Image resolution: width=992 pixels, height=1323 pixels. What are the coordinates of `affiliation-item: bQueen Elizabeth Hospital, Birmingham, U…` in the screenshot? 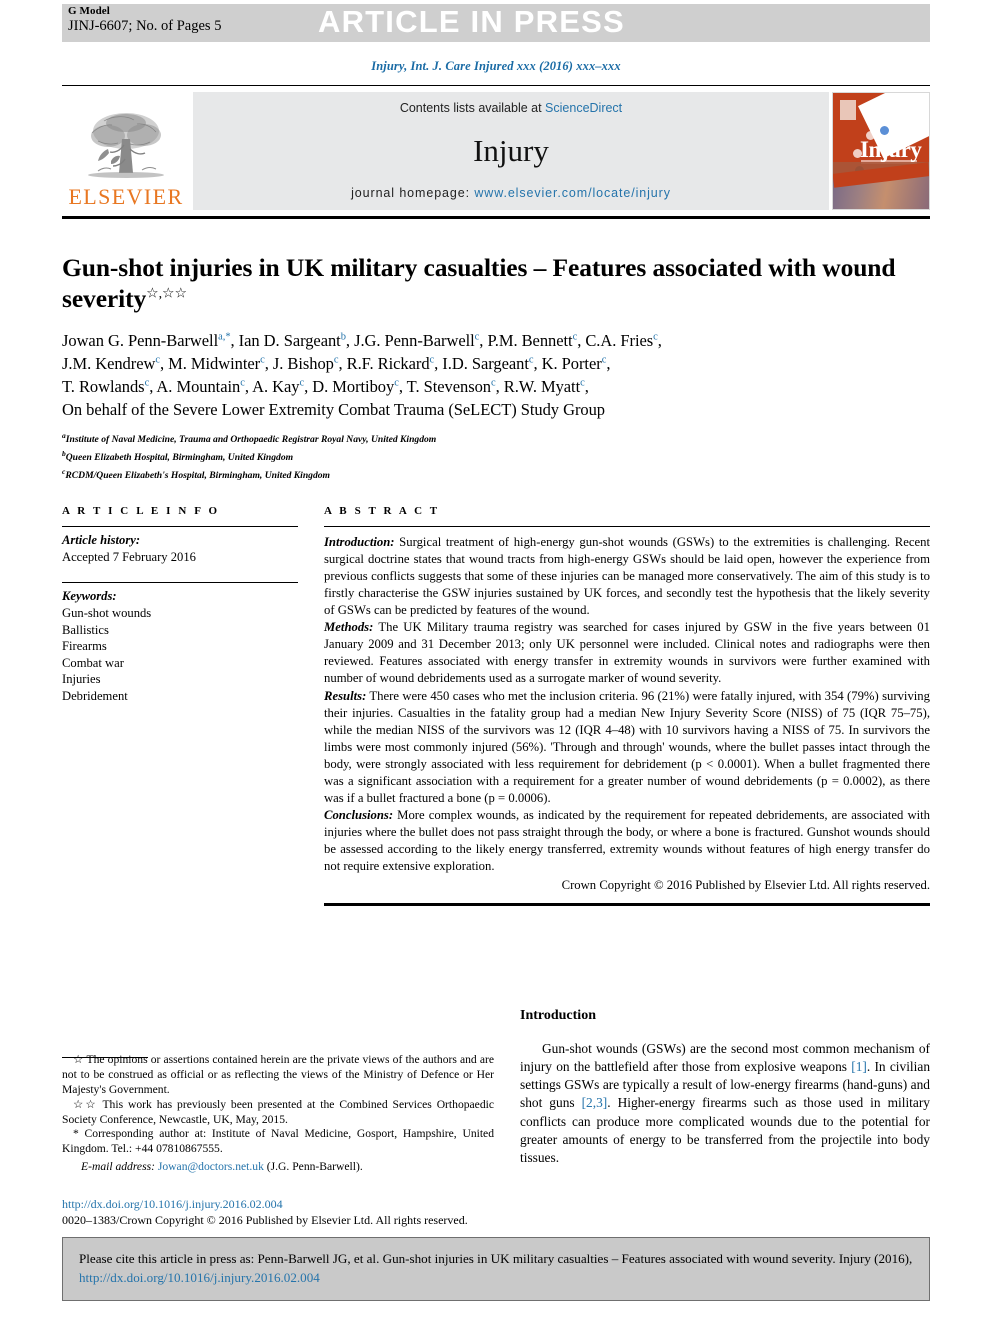 It's located at (496, 457).